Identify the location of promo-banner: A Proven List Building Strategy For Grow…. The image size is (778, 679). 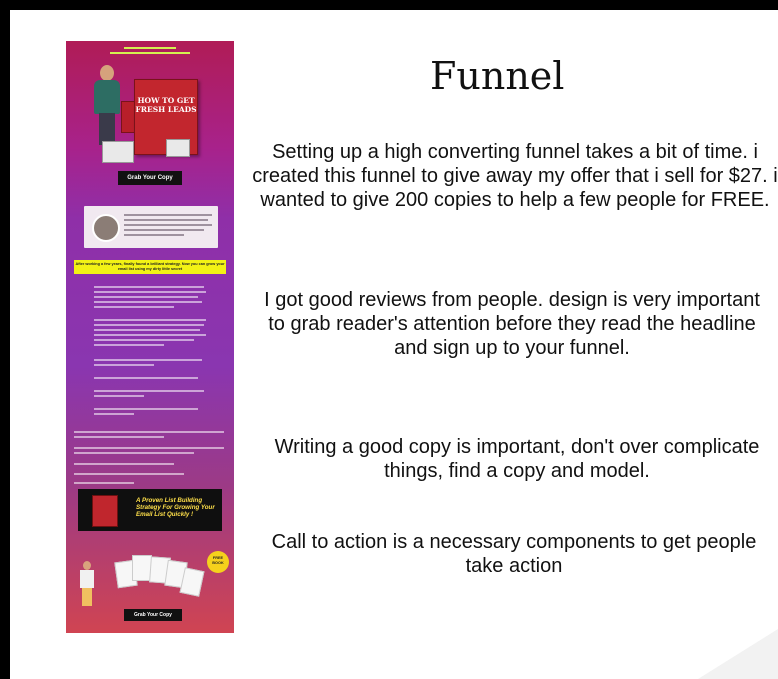
(150, 510).